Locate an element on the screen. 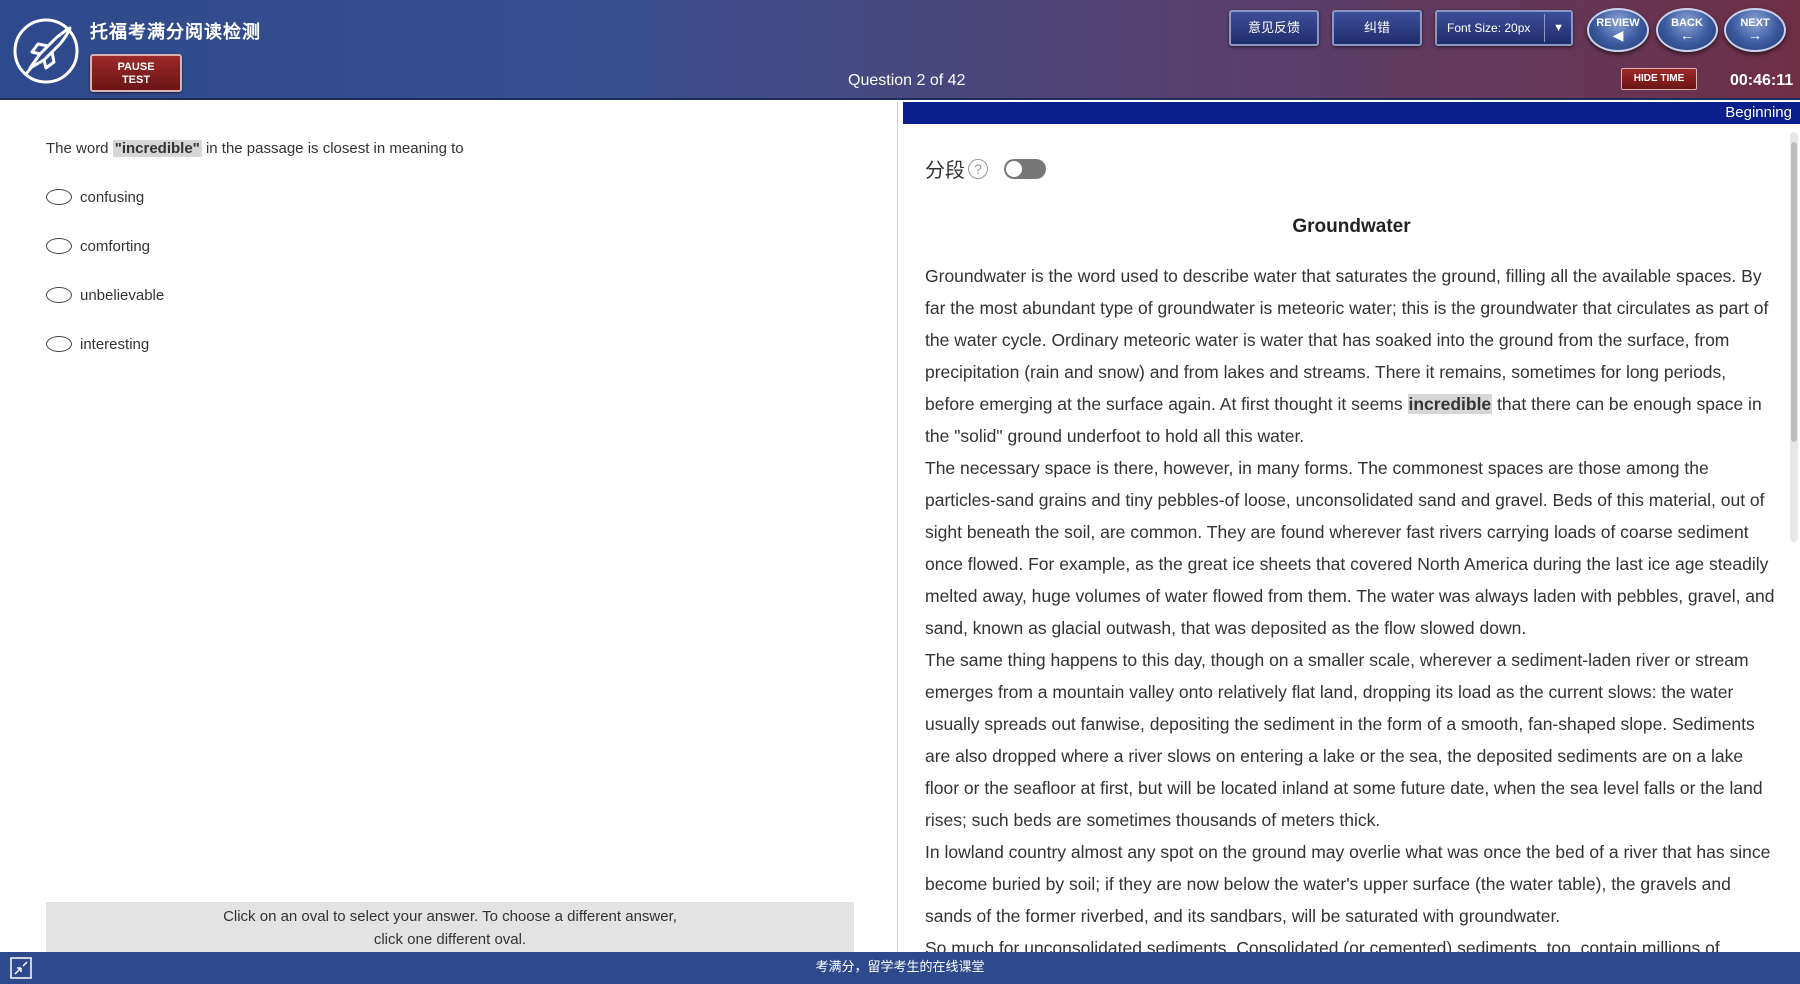  pause-label-line2: TEST is located at coordinates (136, 80).